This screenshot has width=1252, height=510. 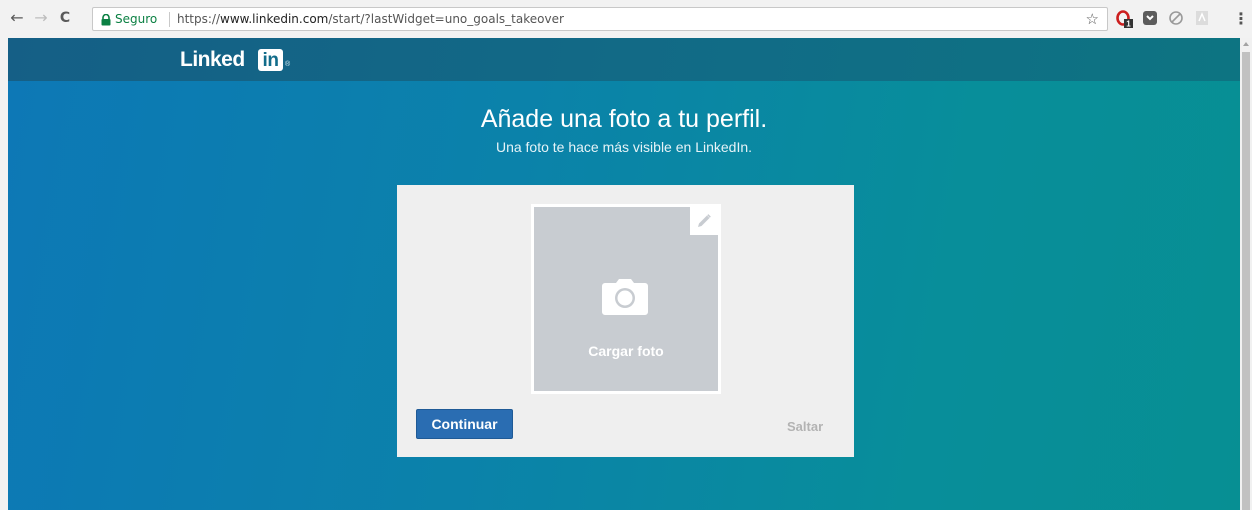 What do you see at coordinates (274, 19) in the screenshot?
I see `url-domain: www.linkedin.com` at bounding box center [274, 19].